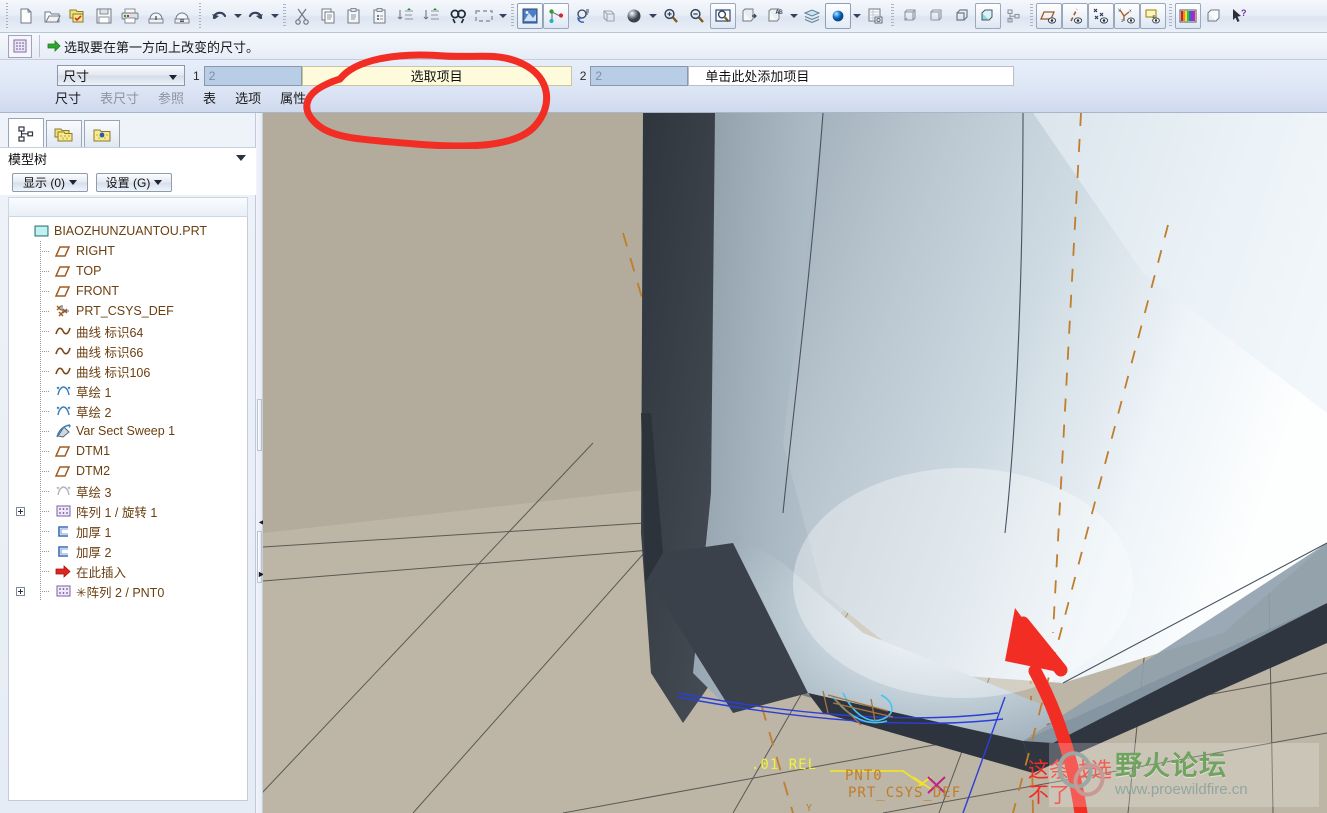  I want to click on zoom-out-icon, so click(697, 16).